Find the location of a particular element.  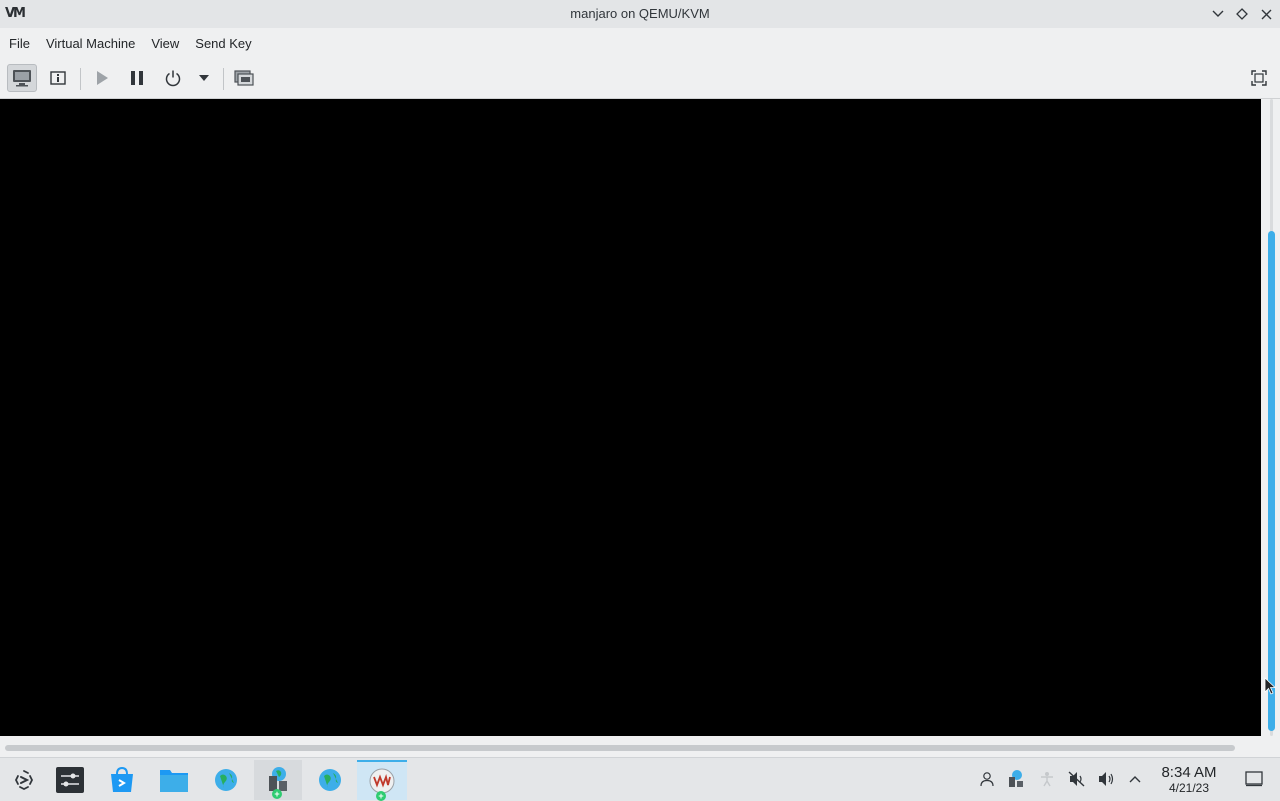

close-icon is located at coordinates (1266, 14).